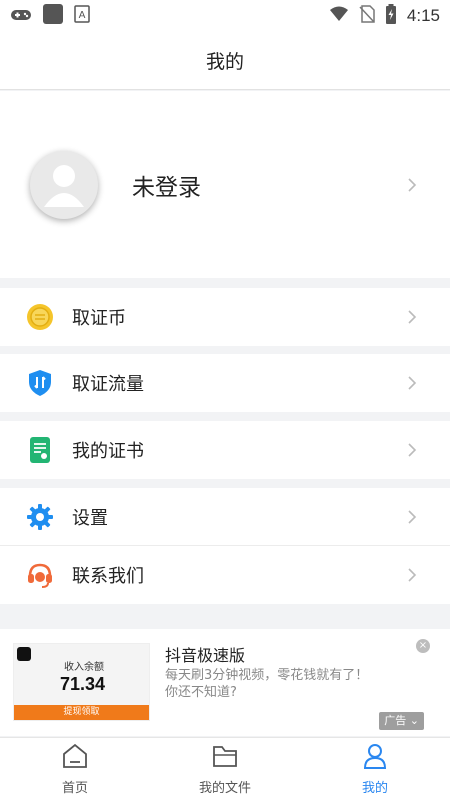 The width and height of the screenshot is (450, 800). Describe the element at coordinates (423, 15) in the screenshot. I see `status-time: 4:15` at that location.